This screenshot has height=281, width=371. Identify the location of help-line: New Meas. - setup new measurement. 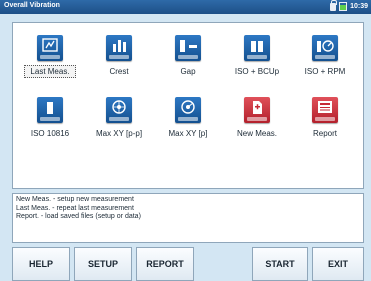
(75, 199).